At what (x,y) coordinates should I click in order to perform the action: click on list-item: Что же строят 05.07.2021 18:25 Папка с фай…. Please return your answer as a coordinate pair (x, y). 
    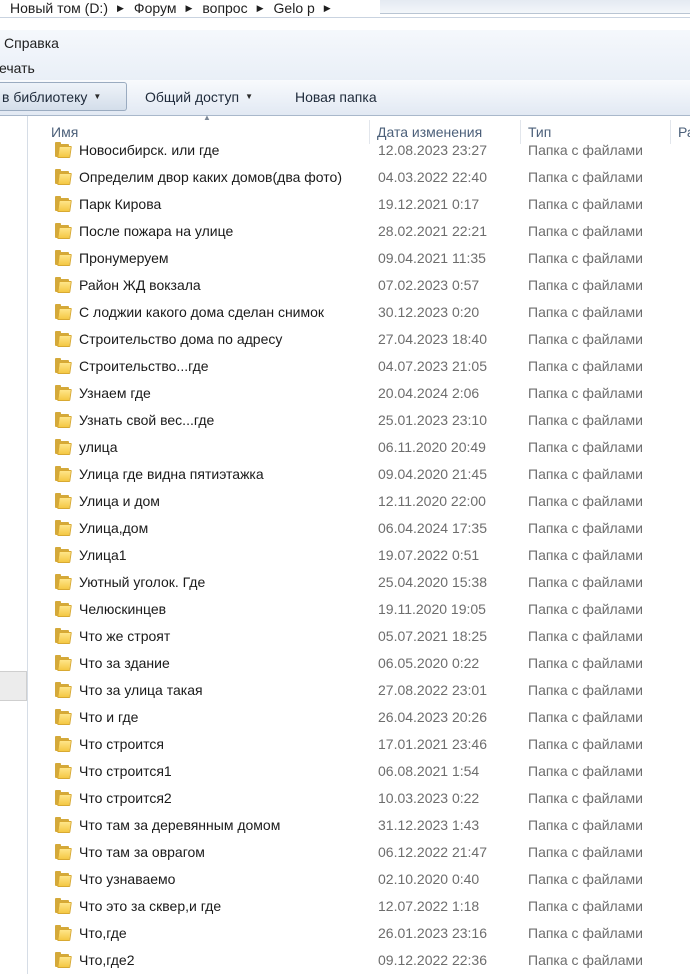
    Looking at the image, I should click on (359, 637).